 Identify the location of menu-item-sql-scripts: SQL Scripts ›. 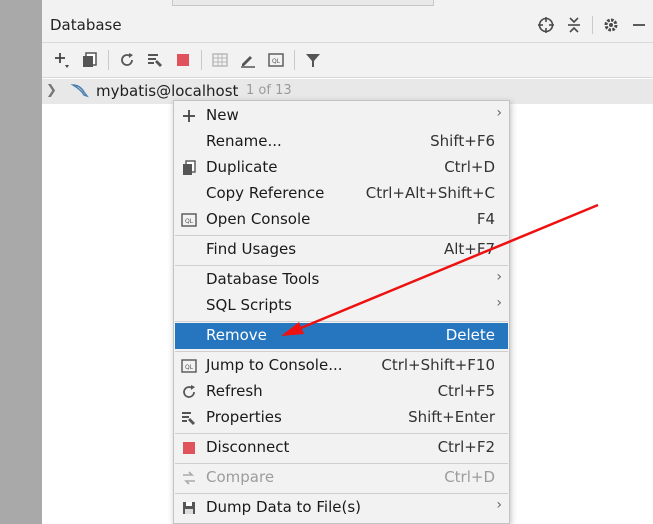
(341, 306).